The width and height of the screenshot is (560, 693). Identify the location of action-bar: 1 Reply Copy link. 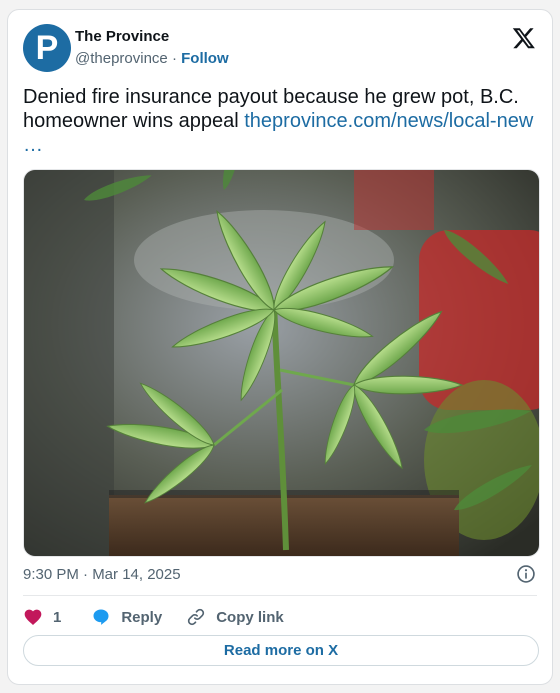
(153, 617).